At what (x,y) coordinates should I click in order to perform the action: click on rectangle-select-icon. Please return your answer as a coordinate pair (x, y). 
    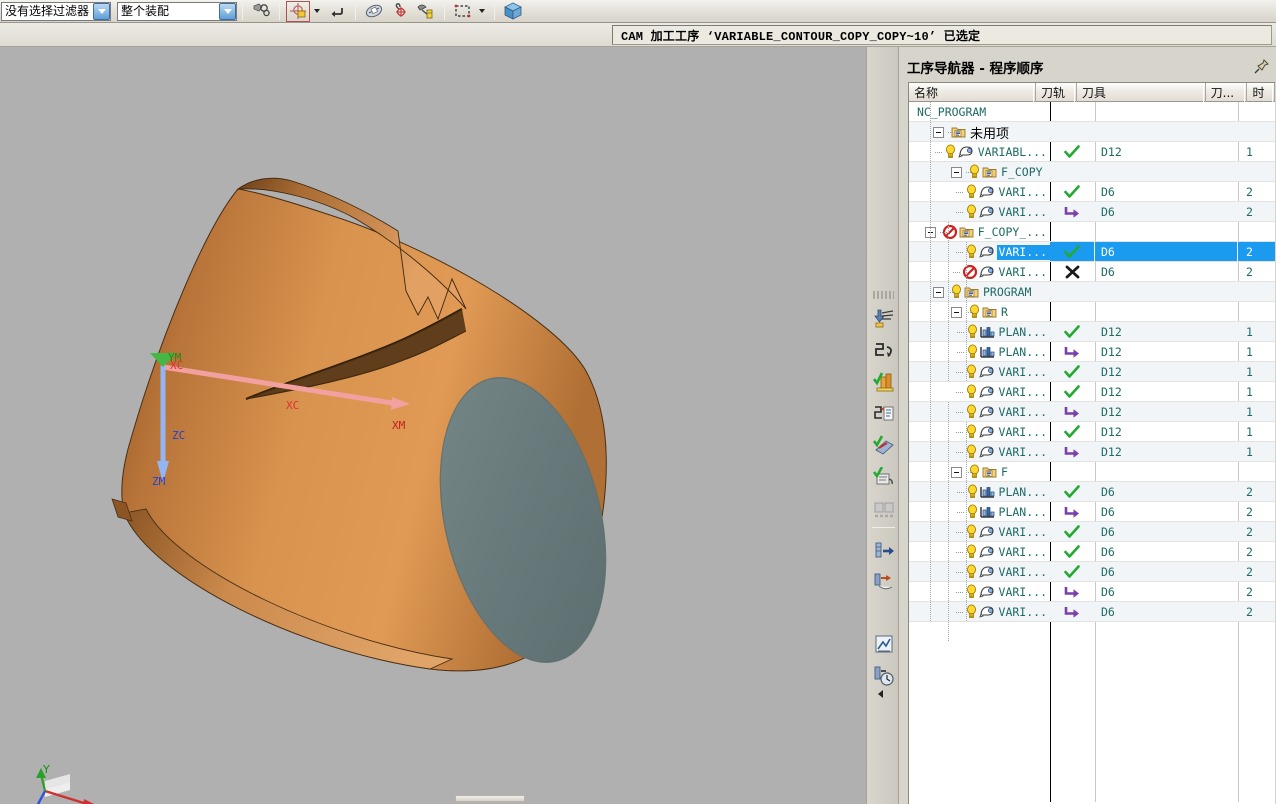
    Looking at the image, I should click on (463, 11).